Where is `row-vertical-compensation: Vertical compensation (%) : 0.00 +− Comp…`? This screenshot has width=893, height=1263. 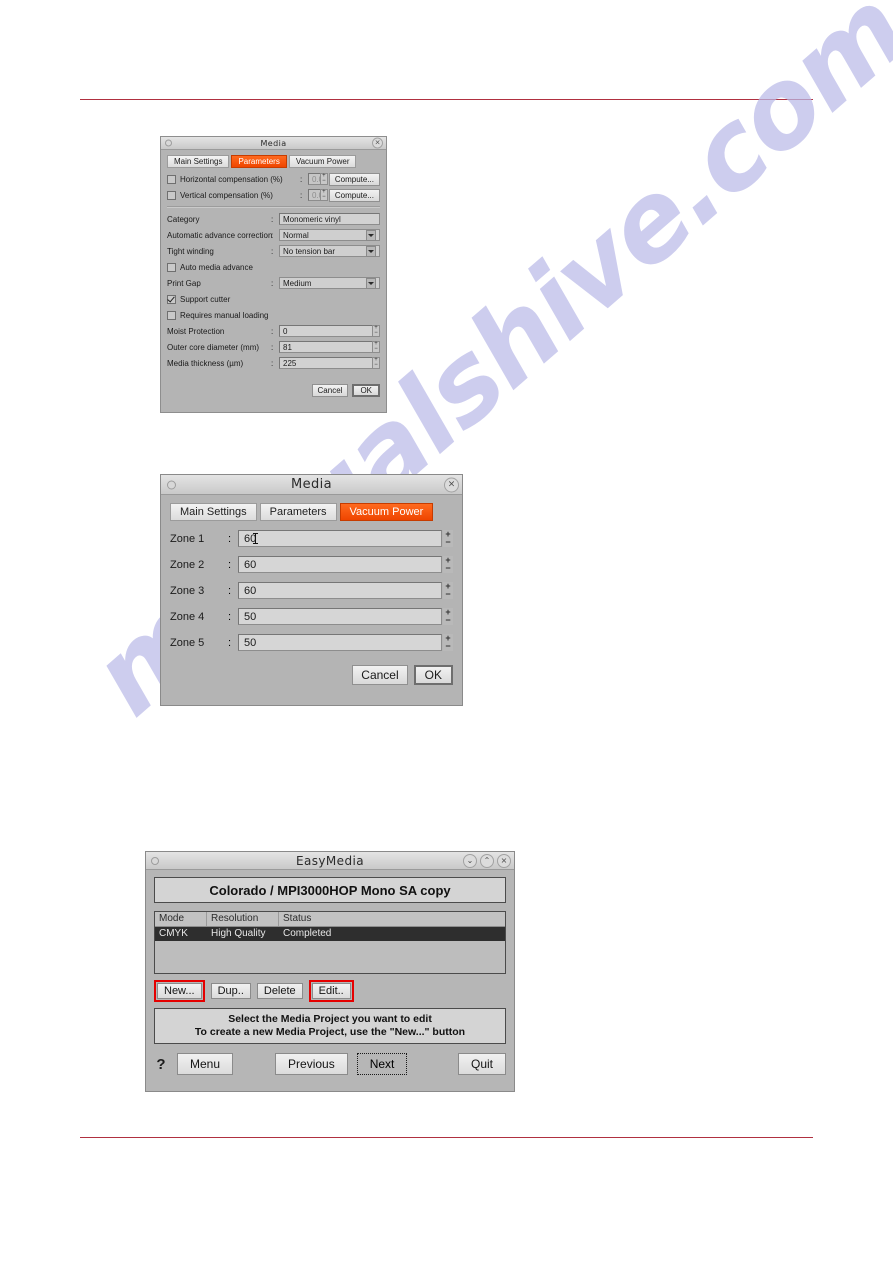 row-vertical-compensation: Vertical compensation (%) : 0.00 +− Comp… is located at coordinates (273, 195).